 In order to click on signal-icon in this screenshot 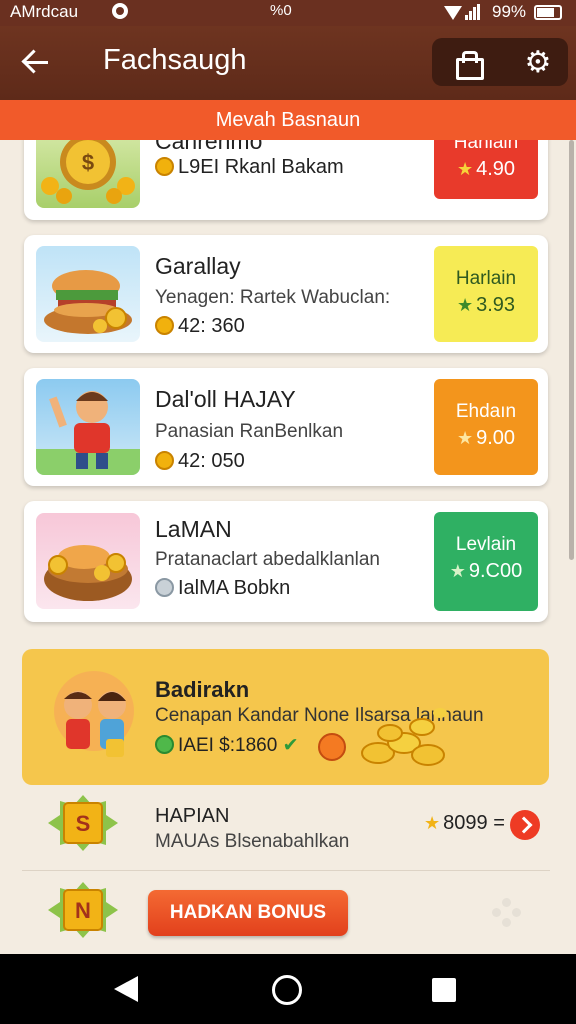, I will do `click(472, 12)`.